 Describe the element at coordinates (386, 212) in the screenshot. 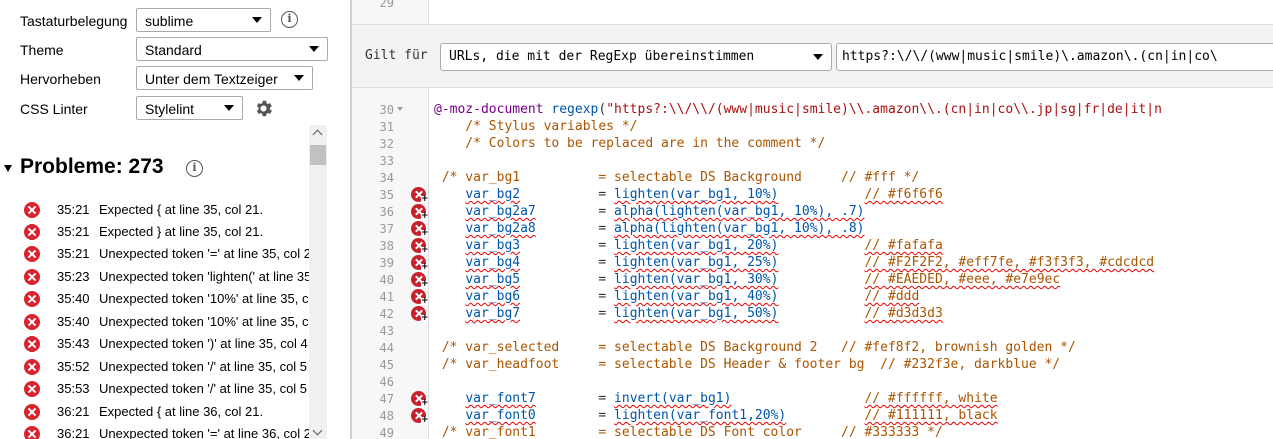

I see `line-number: 36` at that location.